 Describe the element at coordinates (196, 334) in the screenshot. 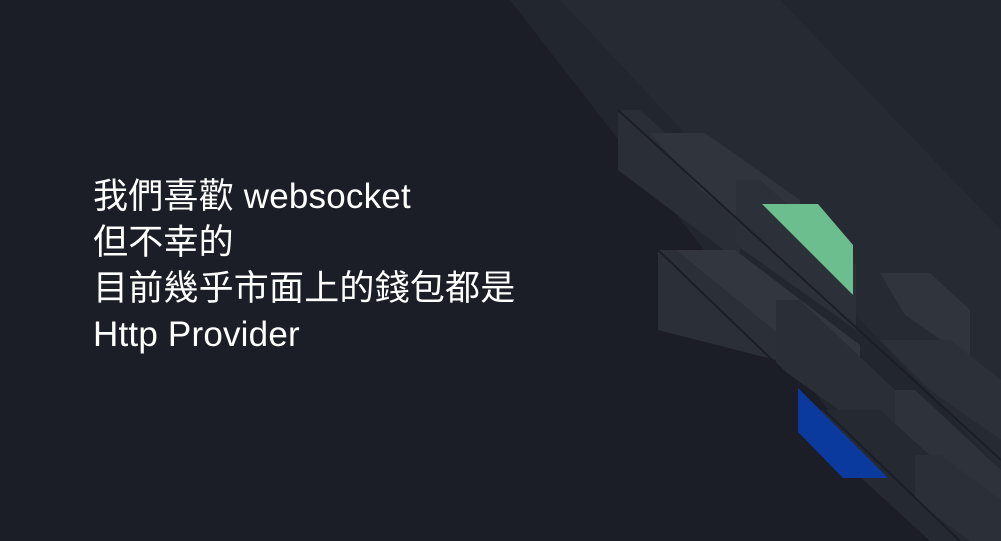

I see `text-line-4: Http Provider` at that location.